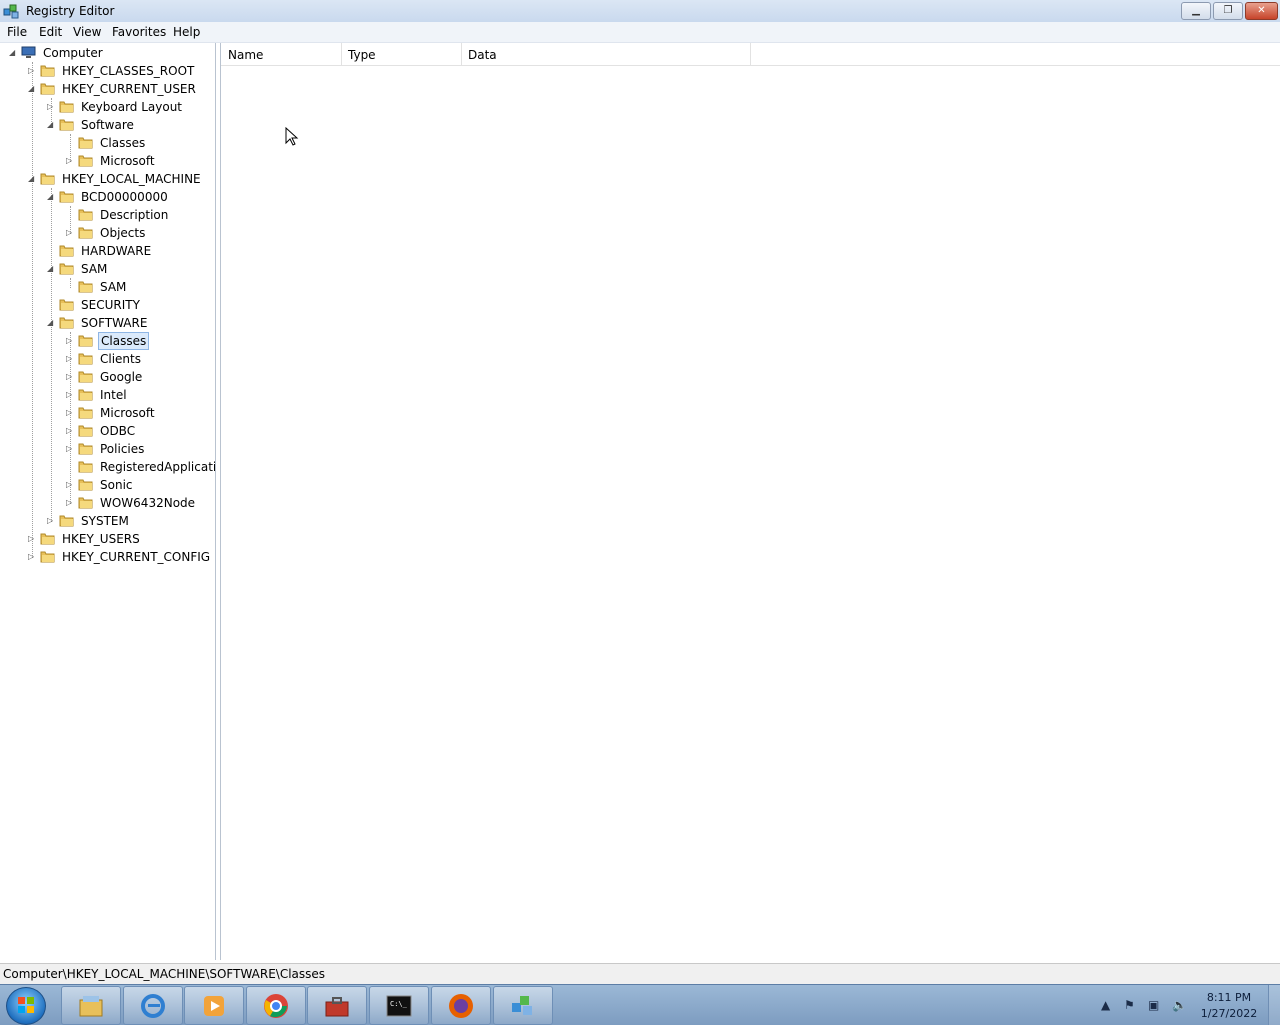 The height and width of the screenshot is (1027, 1280). I want to click on menu-view: View, so click(87, 32).